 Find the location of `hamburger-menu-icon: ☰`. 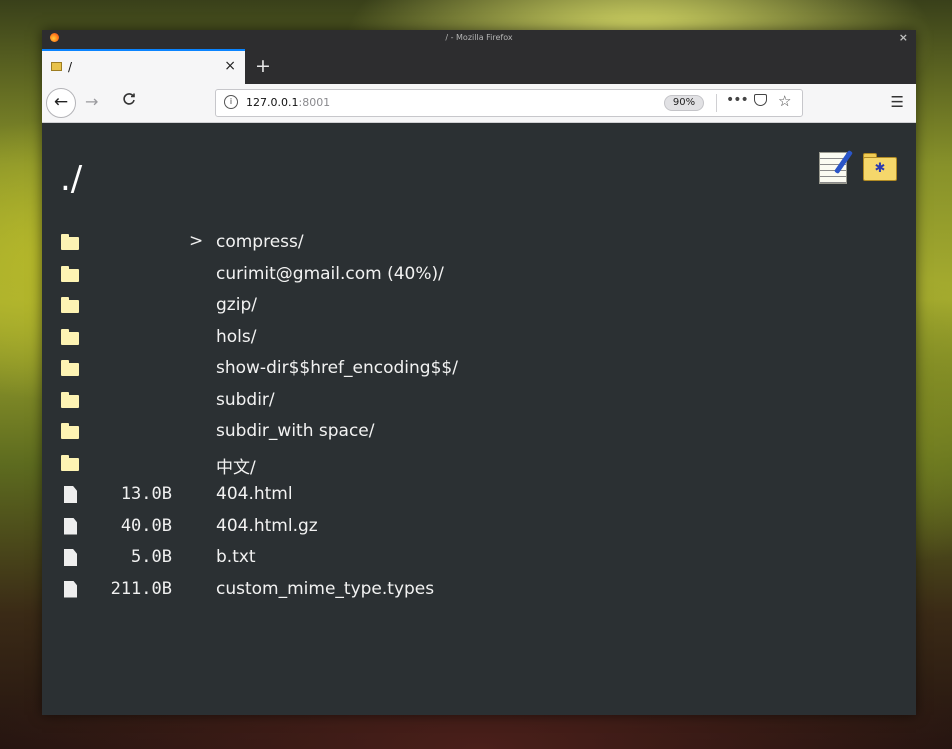

hamburger-menu-icon: ☰ is located at coordinates (897, 102).